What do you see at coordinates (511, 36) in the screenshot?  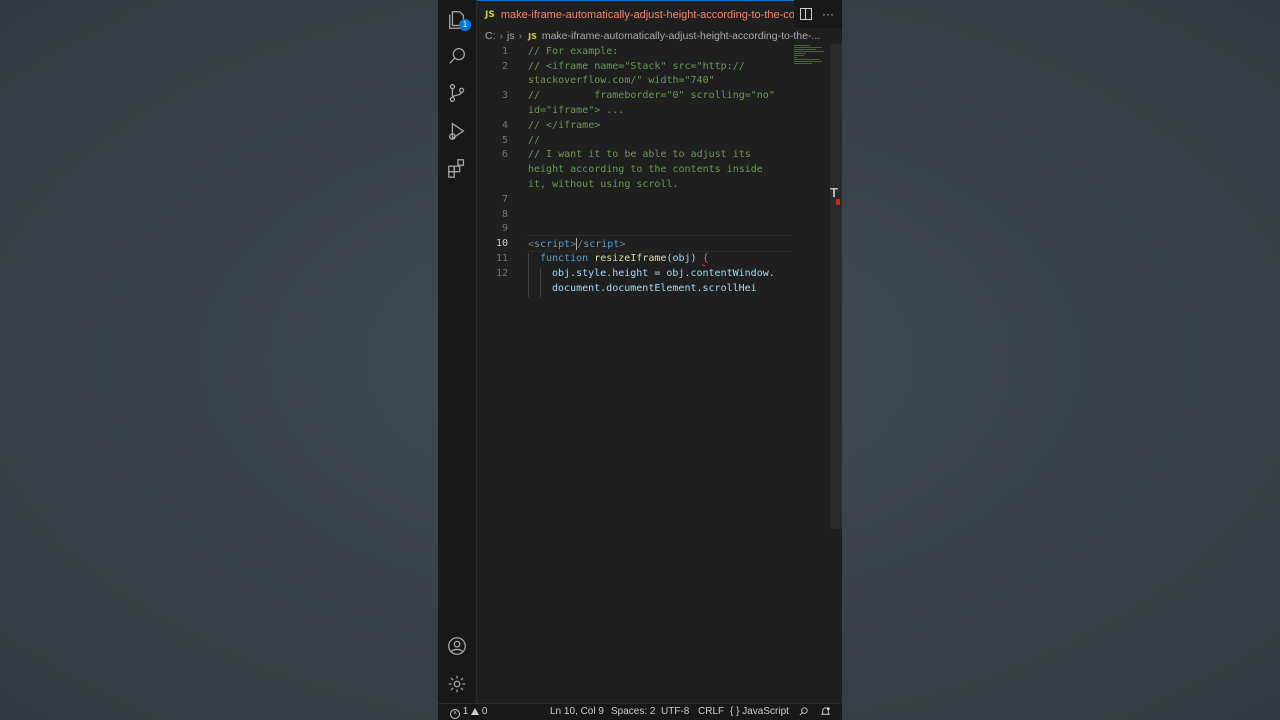 I see `breadcrumb-folder: js` at bounding box center [511, 36].